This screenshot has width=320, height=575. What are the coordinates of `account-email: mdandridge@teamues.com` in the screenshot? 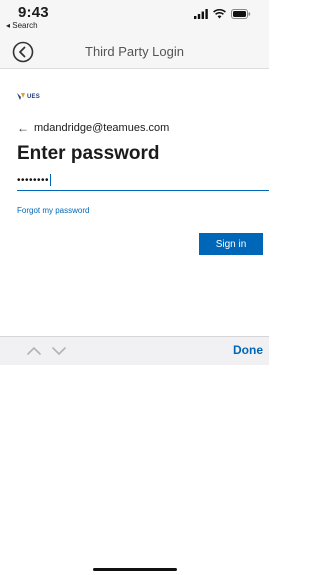 It's located at (102, 128).